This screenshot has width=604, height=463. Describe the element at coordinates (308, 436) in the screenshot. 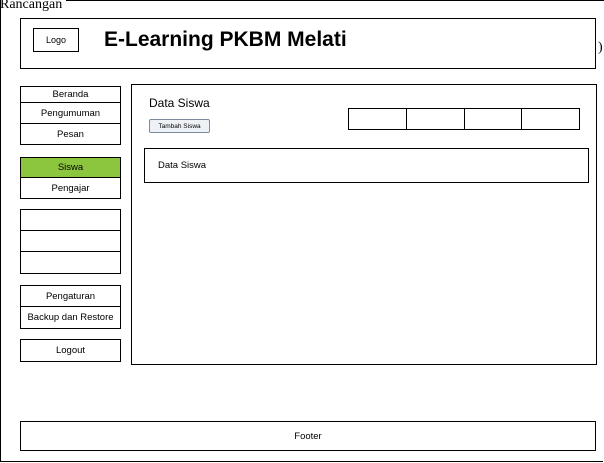

I see `footer: Footer` at that location.